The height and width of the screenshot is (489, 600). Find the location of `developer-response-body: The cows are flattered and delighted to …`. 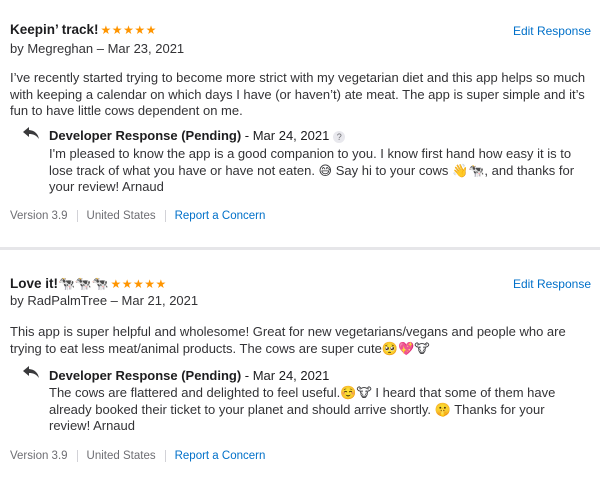

developer-response-body: The cows are flattered and delighted to … is located at coordinates (302, 409).